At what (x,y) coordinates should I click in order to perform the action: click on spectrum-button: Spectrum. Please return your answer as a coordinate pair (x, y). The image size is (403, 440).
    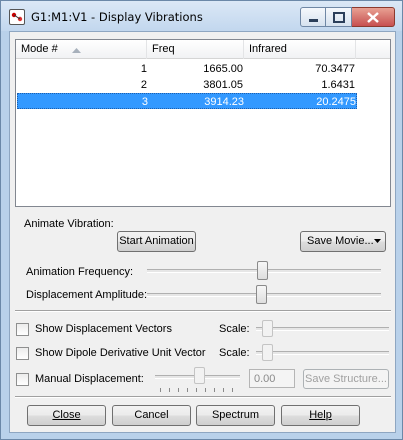
    Looking at the image, I should click on (235, 415).